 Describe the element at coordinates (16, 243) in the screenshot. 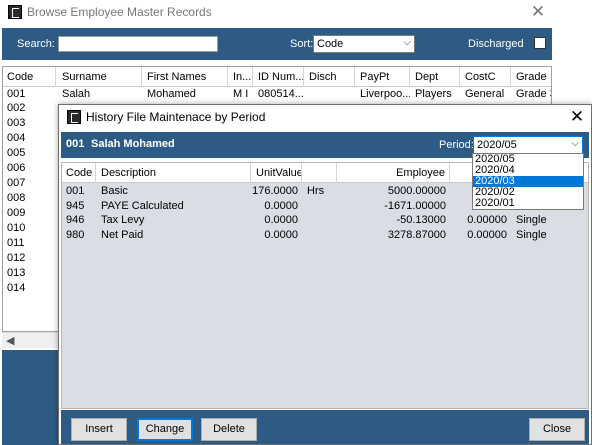

I see `cell-code: 011` at that location.